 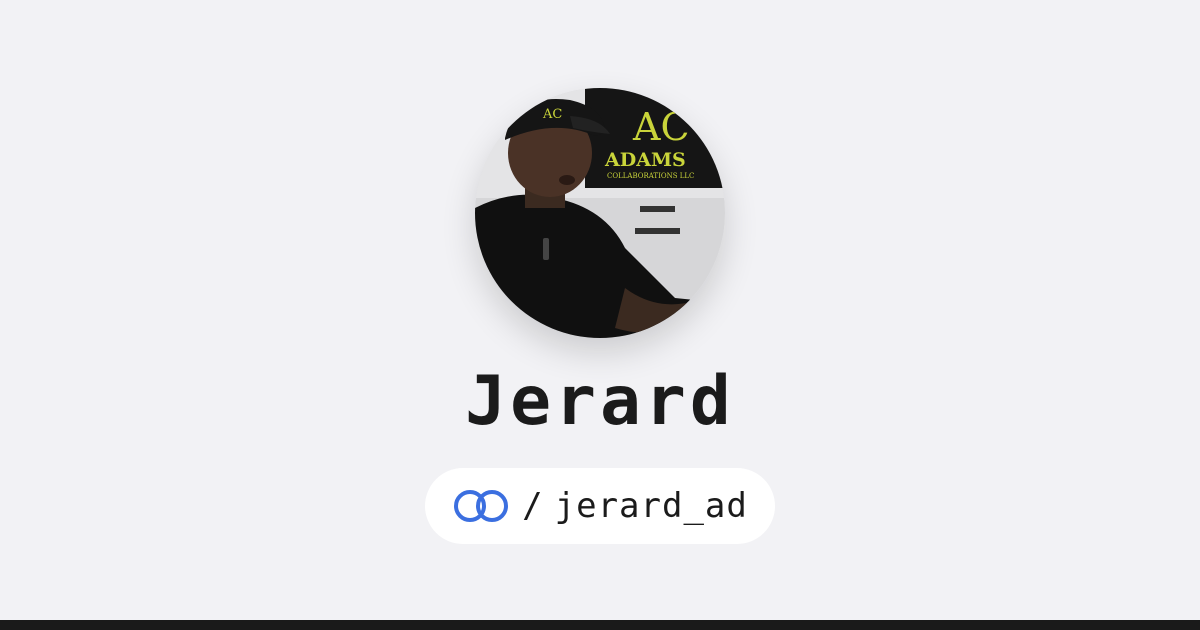 I want to click on bottom-bar, so click(x=600, y=625).